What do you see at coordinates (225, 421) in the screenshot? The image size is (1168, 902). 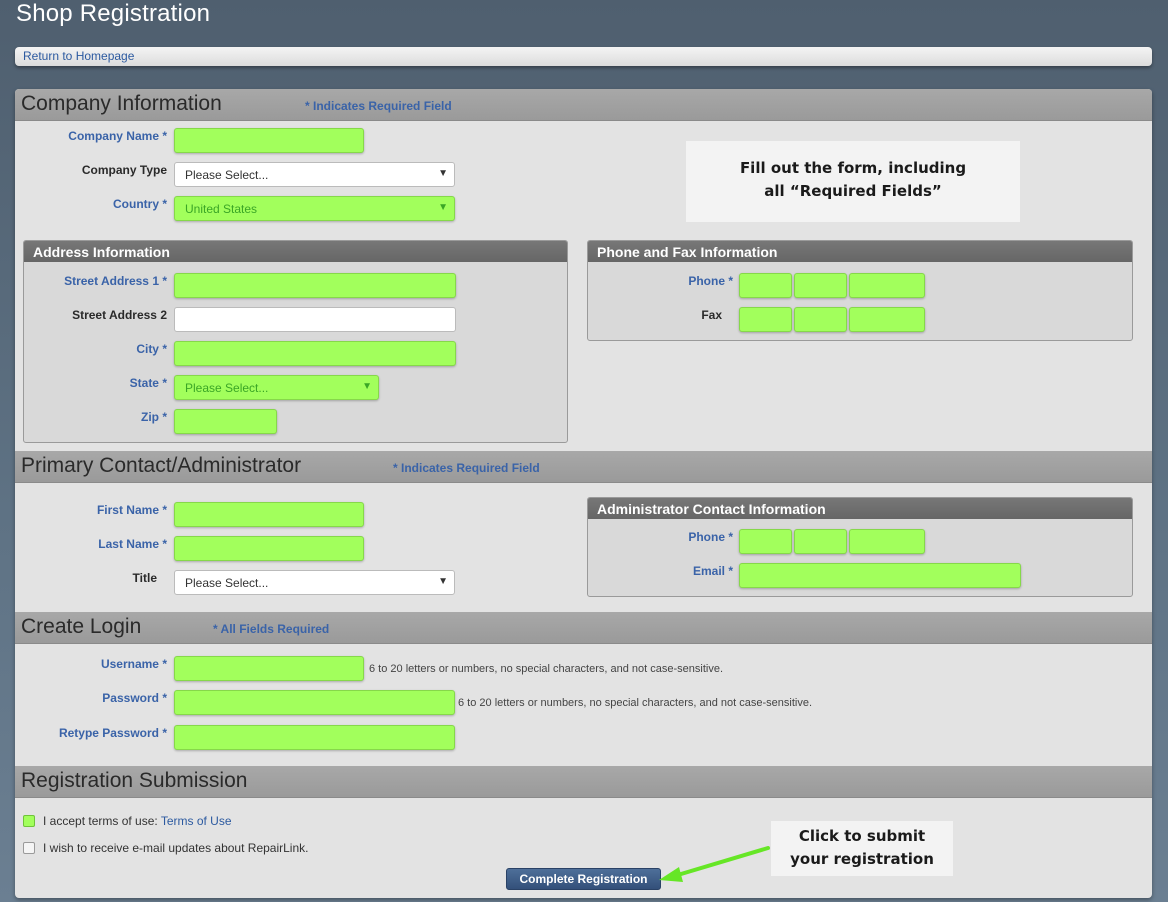 I see `zip-input` at bounding box center [225, 421].